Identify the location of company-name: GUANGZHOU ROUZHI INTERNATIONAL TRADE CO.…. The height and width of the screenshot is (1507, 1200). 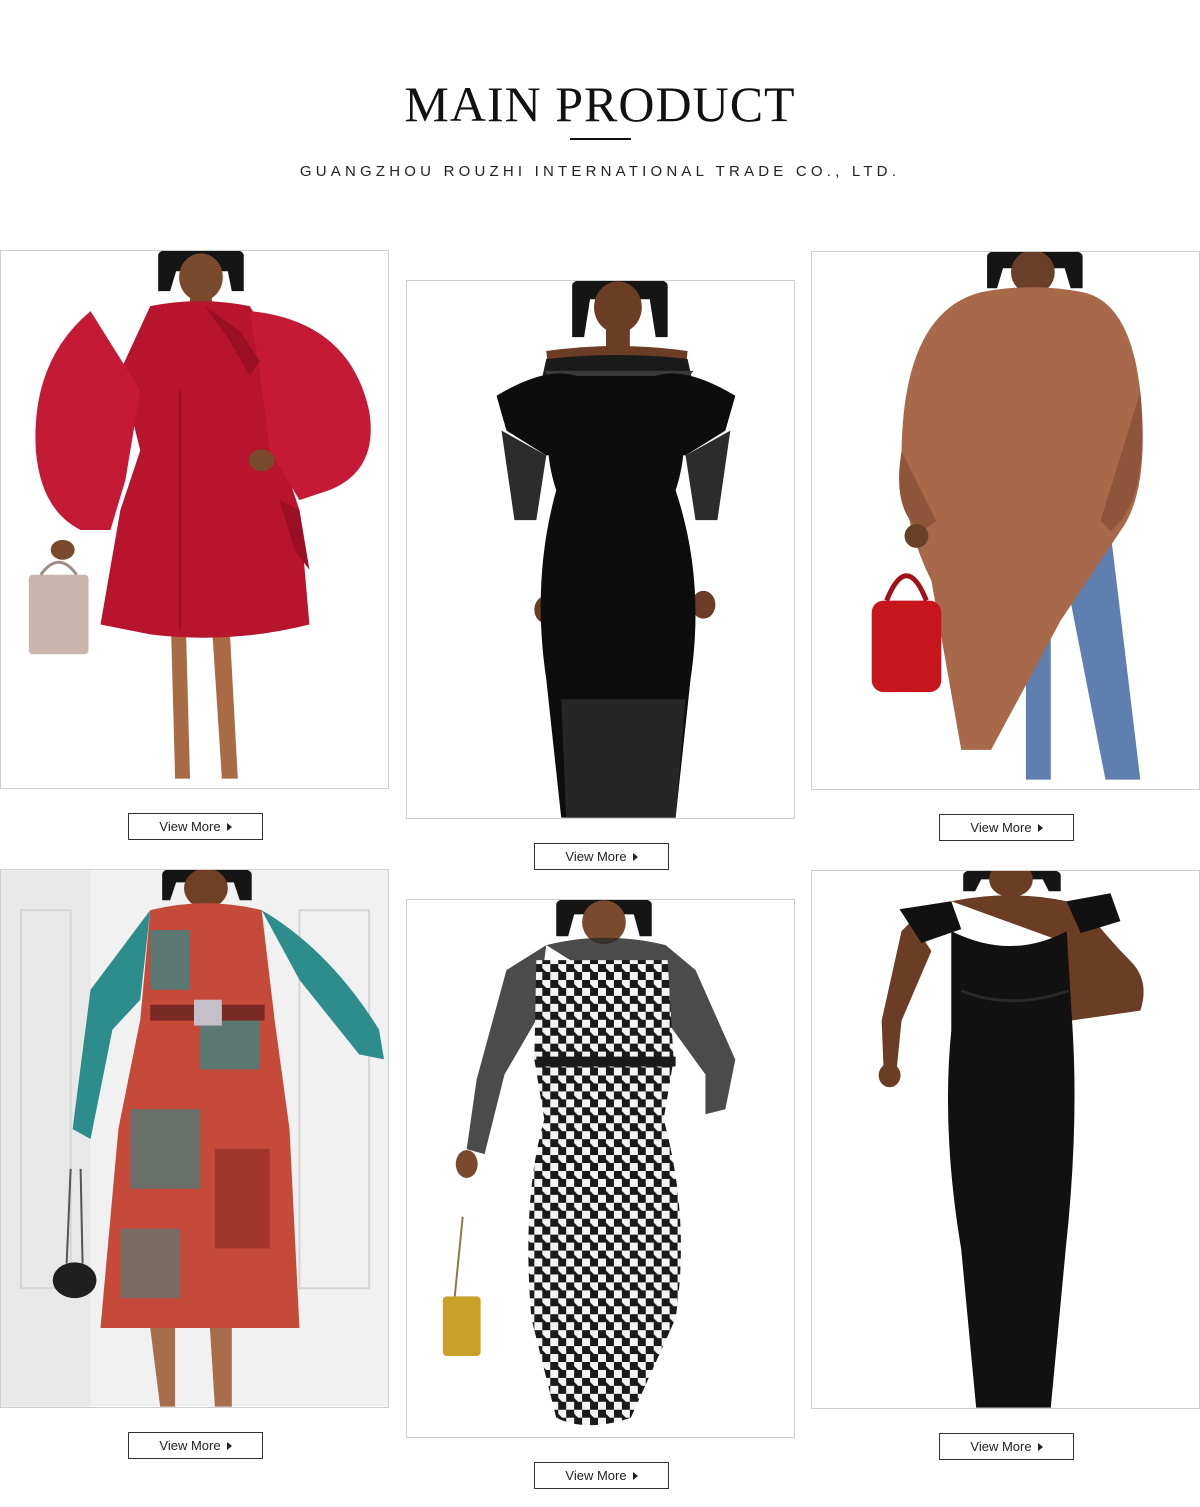
(600, 171).